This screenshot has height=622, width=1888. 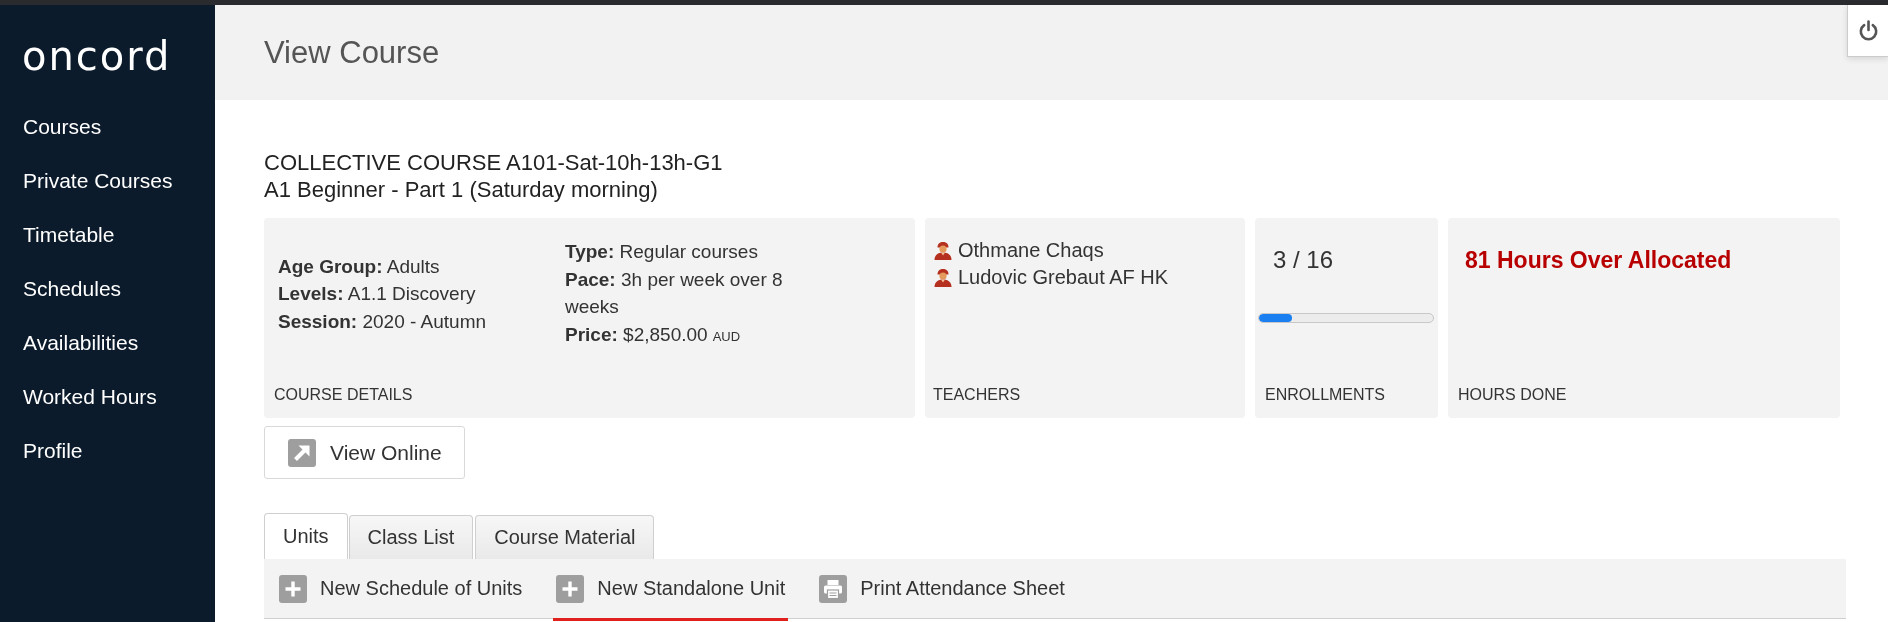 What do you see at coordinates (700, 293) in the screenshot?
I see `detail-field: Pace: 3h per week over 8 weeks` at bounding box center [700, 293].